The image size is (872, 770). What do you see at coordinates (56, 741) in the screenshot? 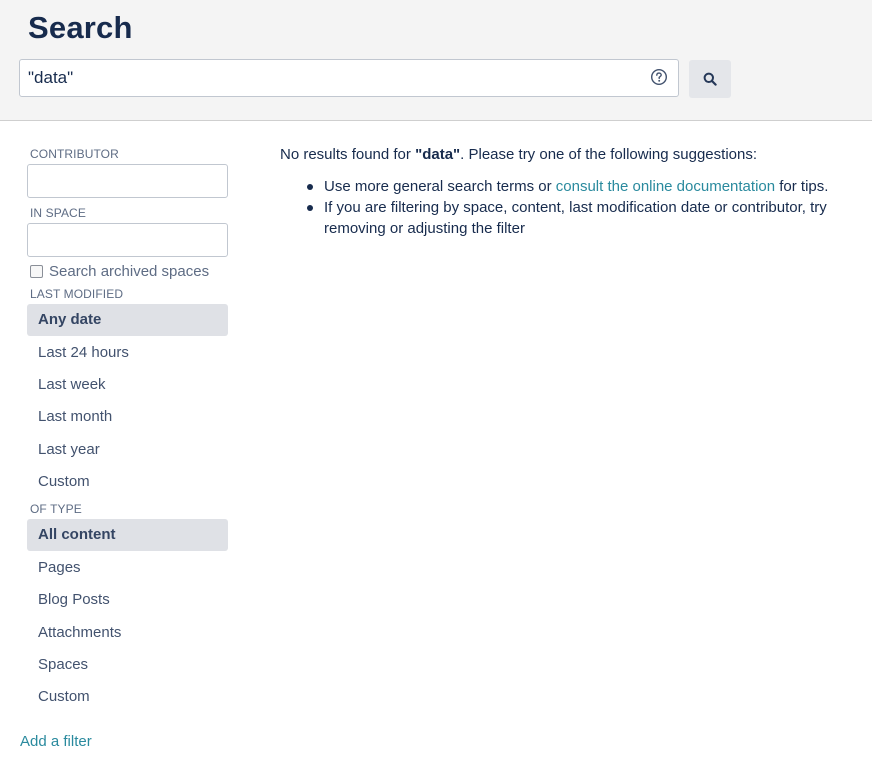
I see `add-filter-link: Add a filter` at bounding box center [56, 741].